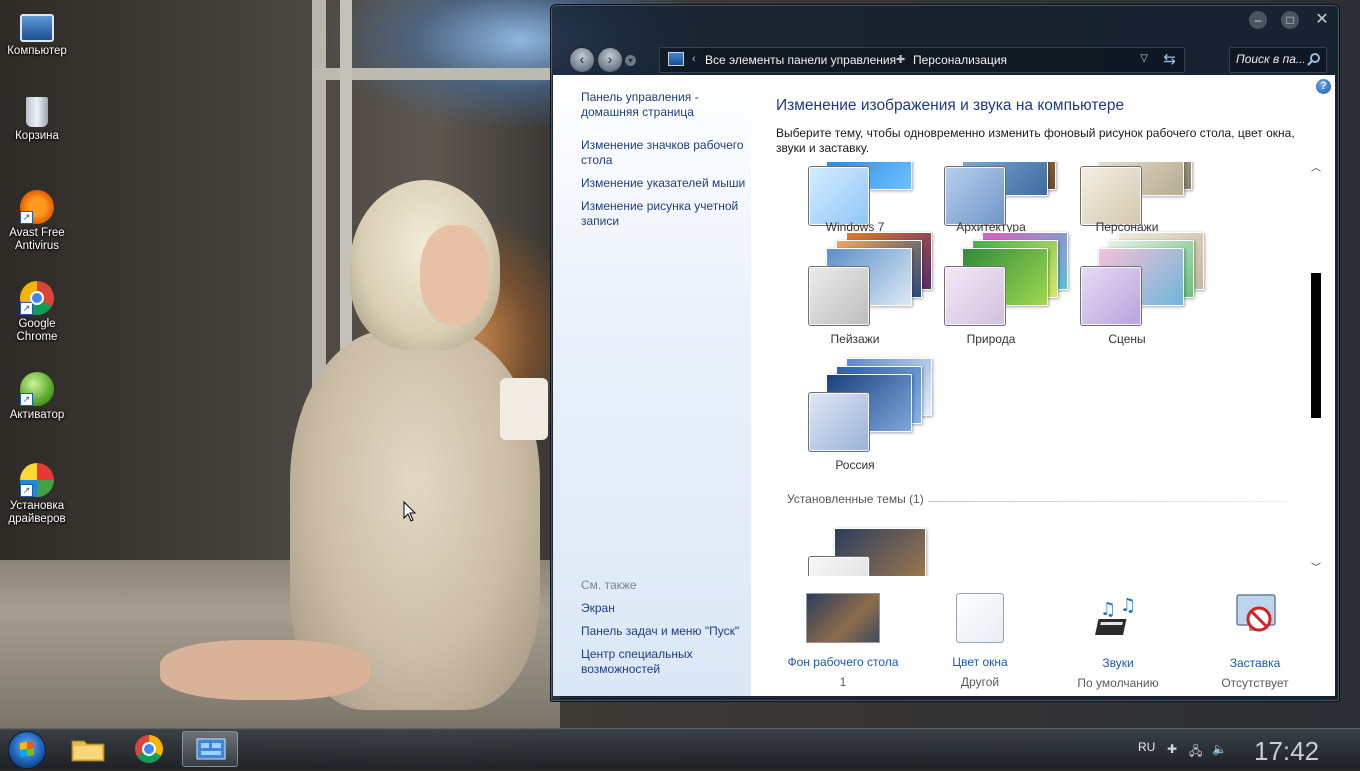 The image size is (1360, 771). What do you see at coordinates (800, 60) in the screenshot?
I see `breadcrumb-all-items: Все элементы панели управления` at bounding box center [800, 60].